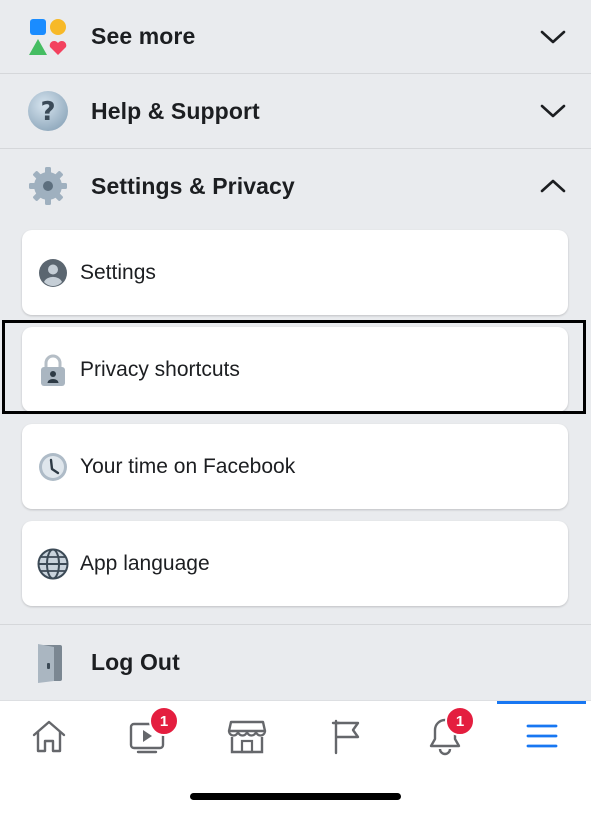 This screenshot has height=813, width=591. Describe the element at coordinates (48, 37) in the screenshot. I see `shortcuts-grid-icon` at that location.